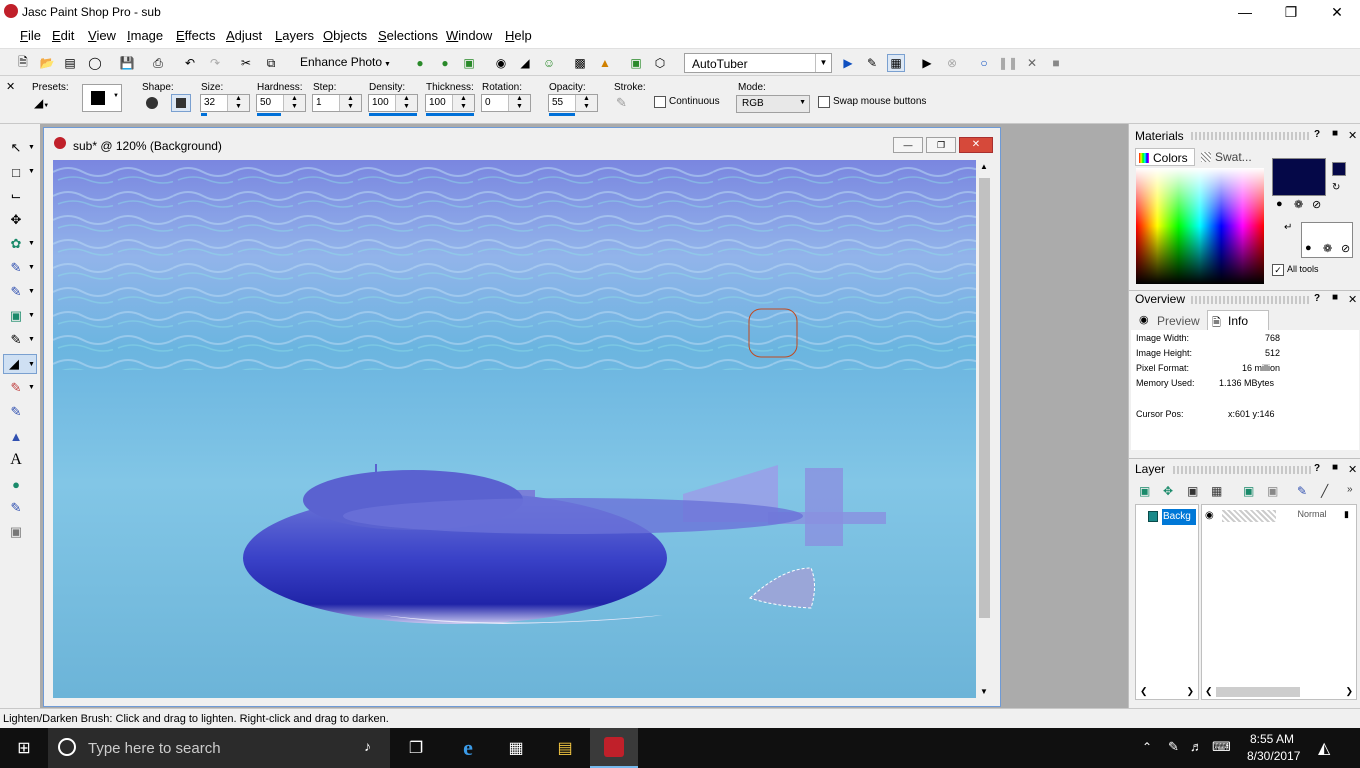 This screenshot has height=768, width=1360. Describe the element at coordinates (16, 220) in the screenshot. I see `move-icon: ✥` at that location.